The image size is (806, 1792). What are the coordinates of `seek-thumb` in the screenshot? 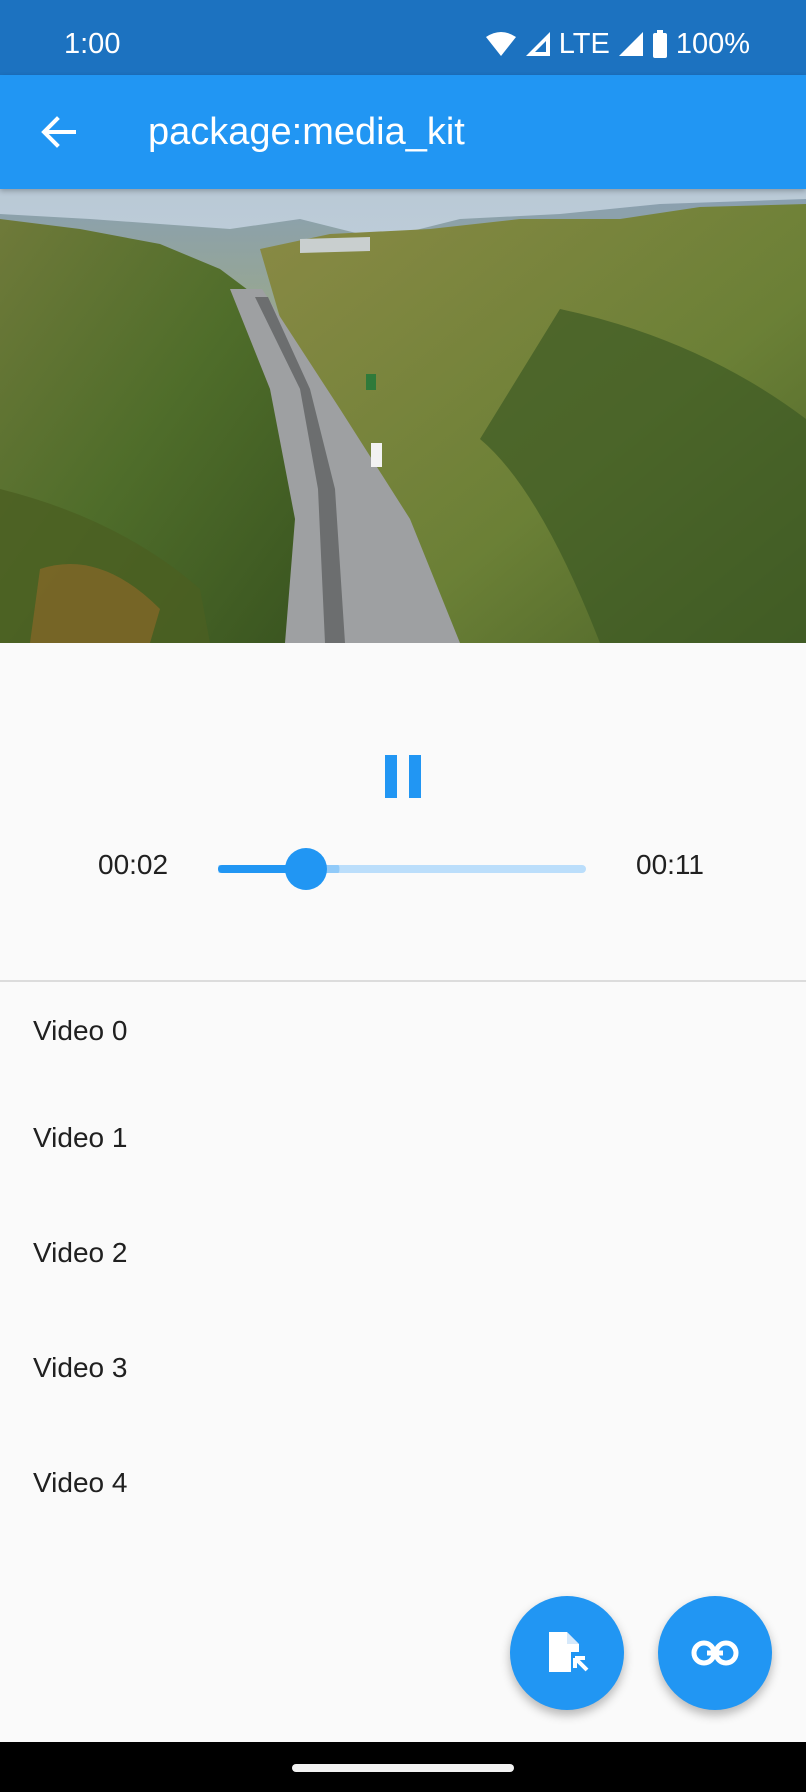 It's located at (306, 869).